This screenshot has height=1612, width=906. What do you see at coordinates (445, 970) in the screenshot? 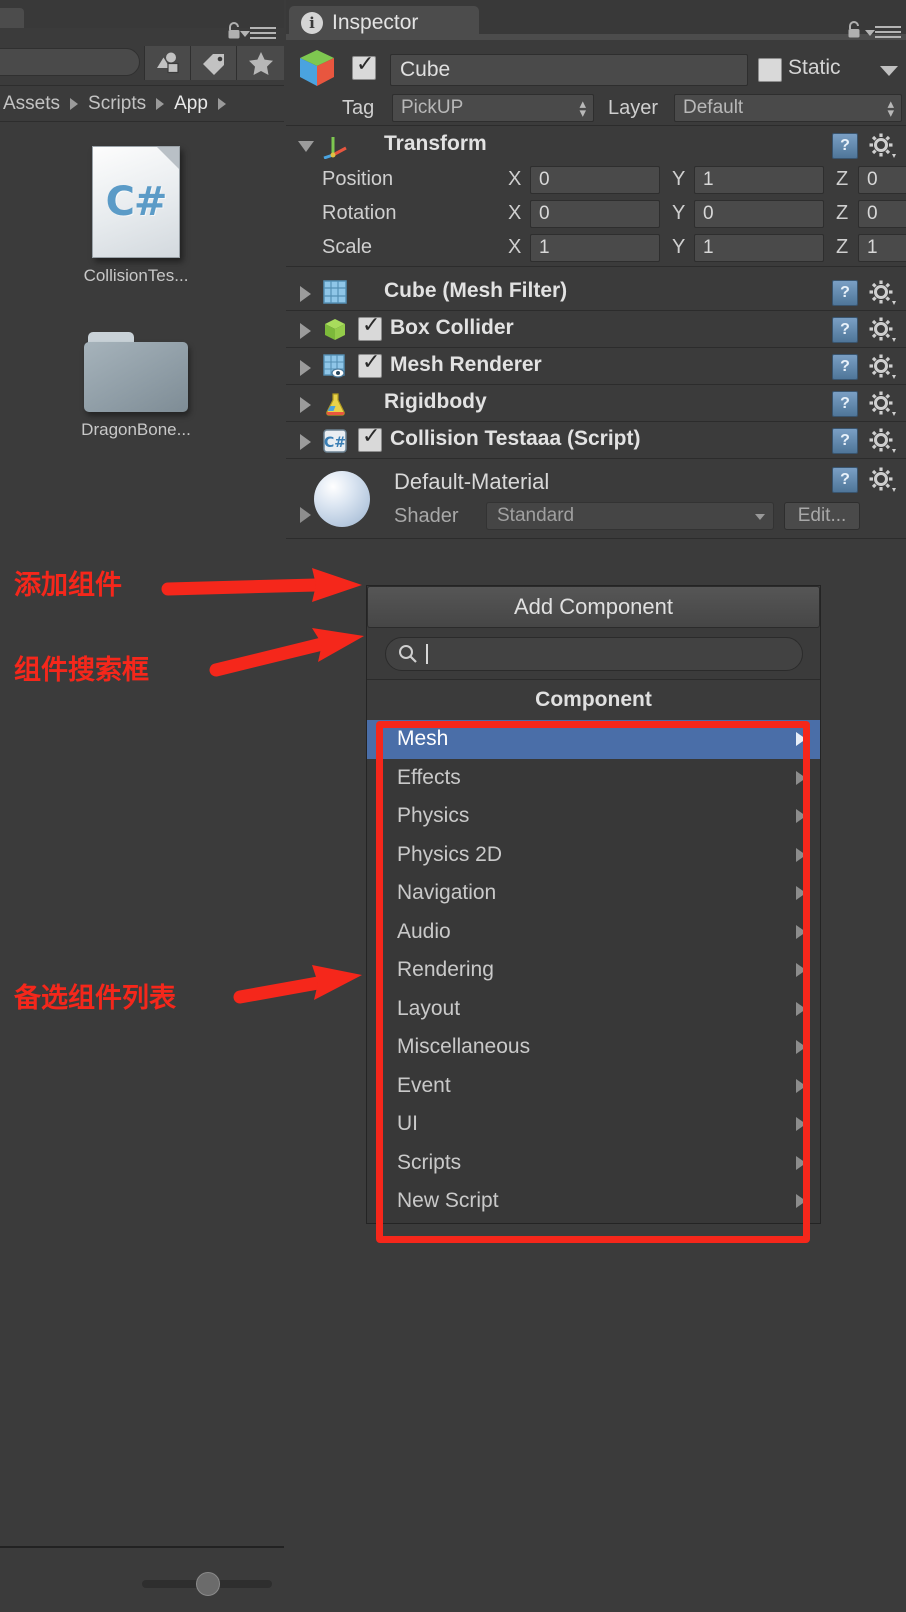
I see `menu-item-label: Rendering` at bounding box center [445, 970].